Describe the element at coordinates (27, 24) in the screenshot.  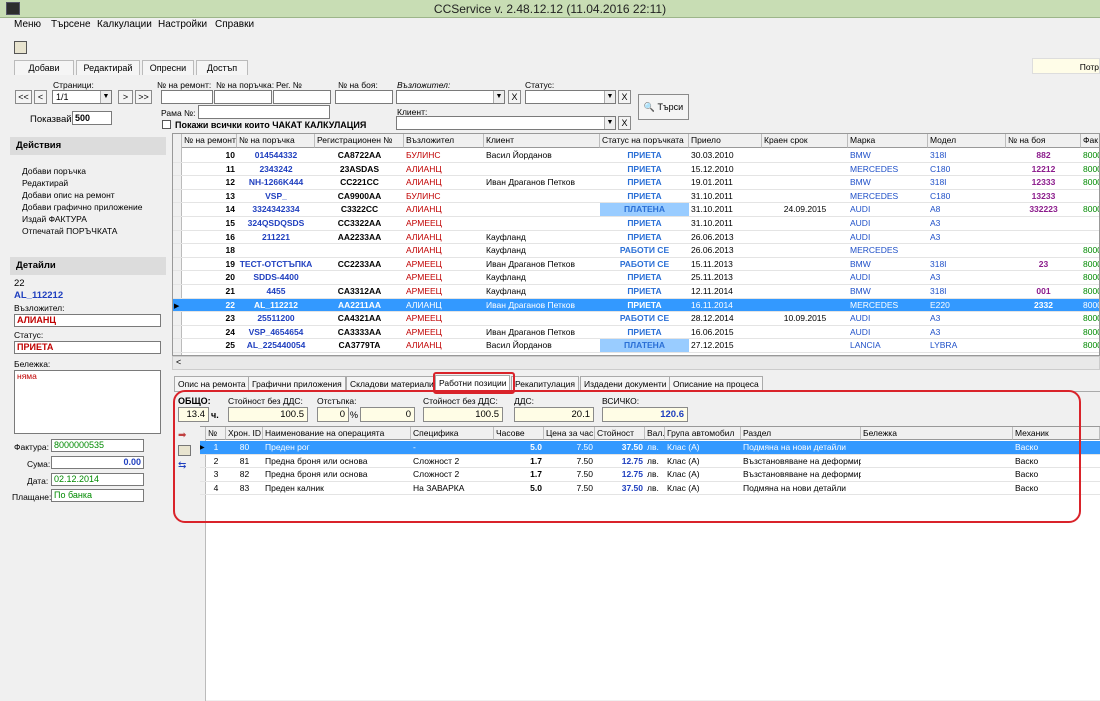
I see `menu-item-menu: Меню` at that location.